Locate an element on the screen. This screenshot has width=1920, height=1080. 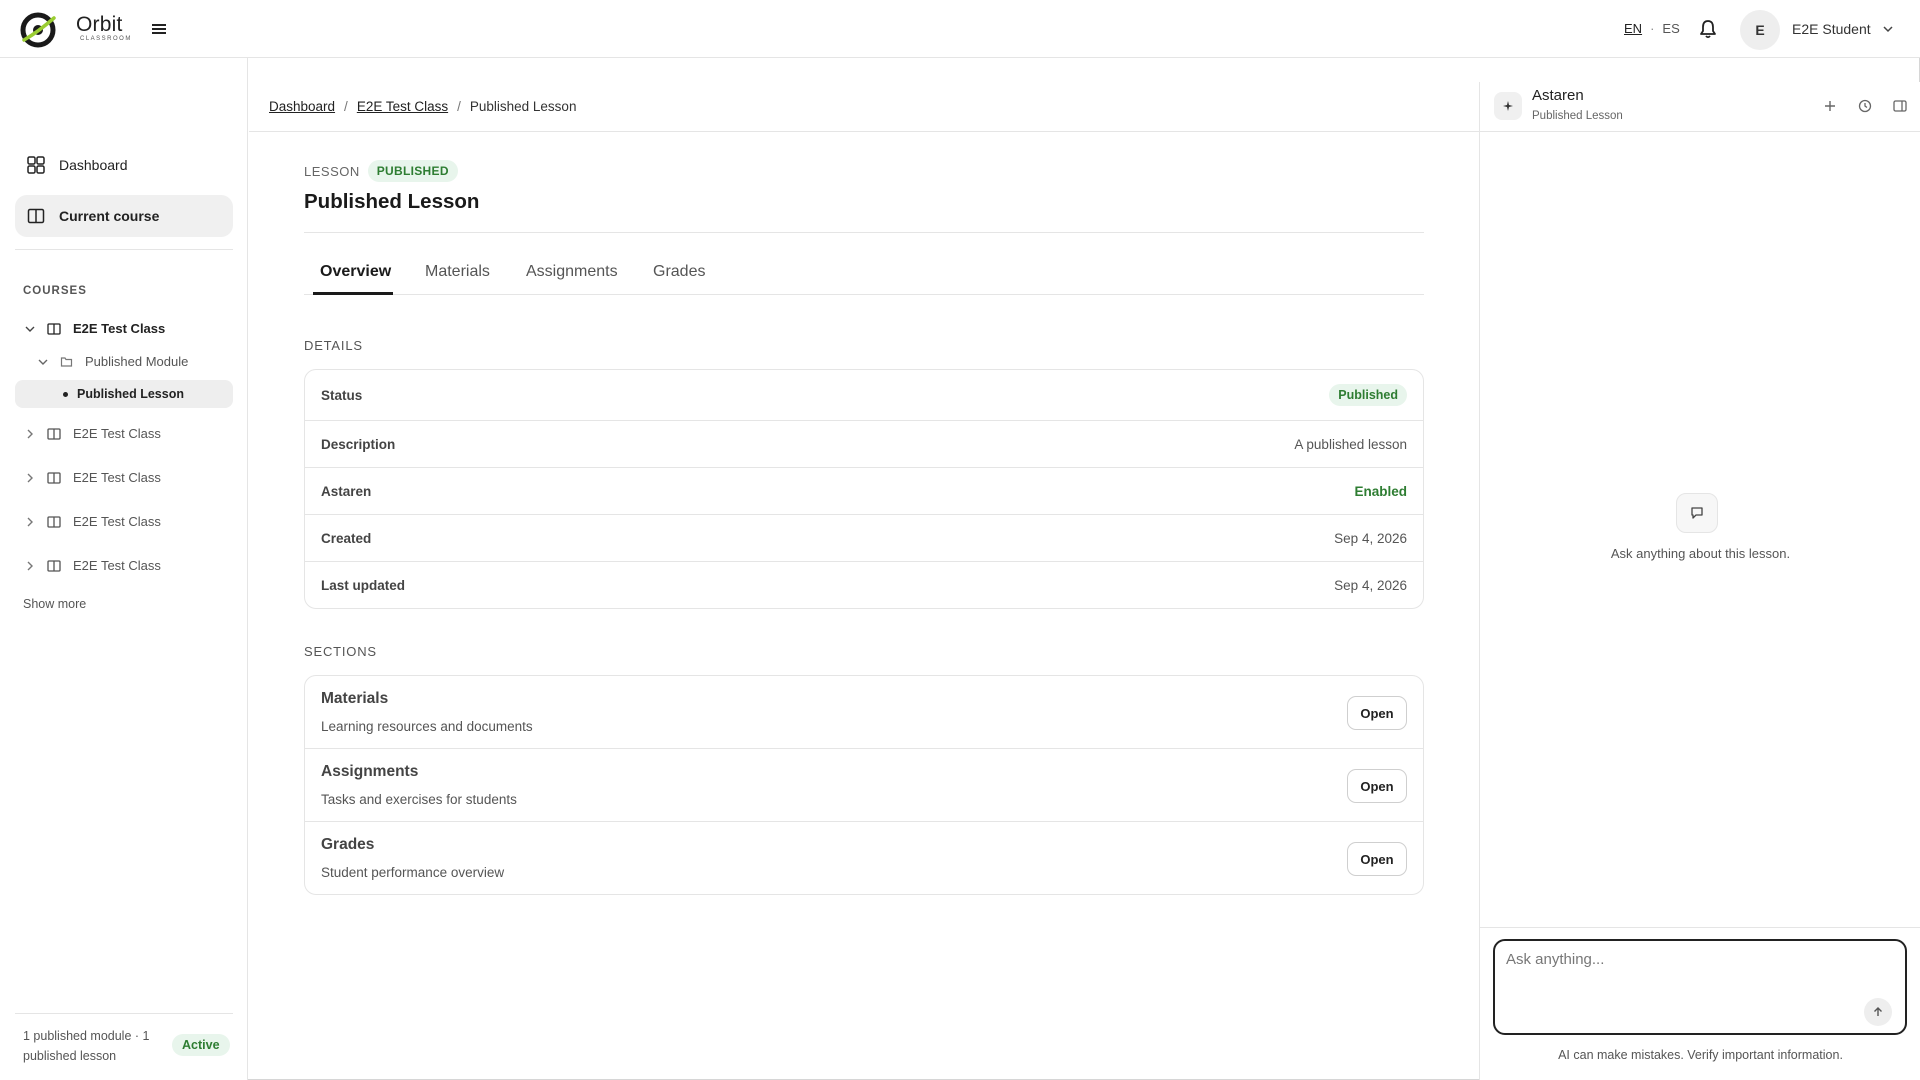
sidebar-item-label: Dashboard is located at coordinates (93, 165).